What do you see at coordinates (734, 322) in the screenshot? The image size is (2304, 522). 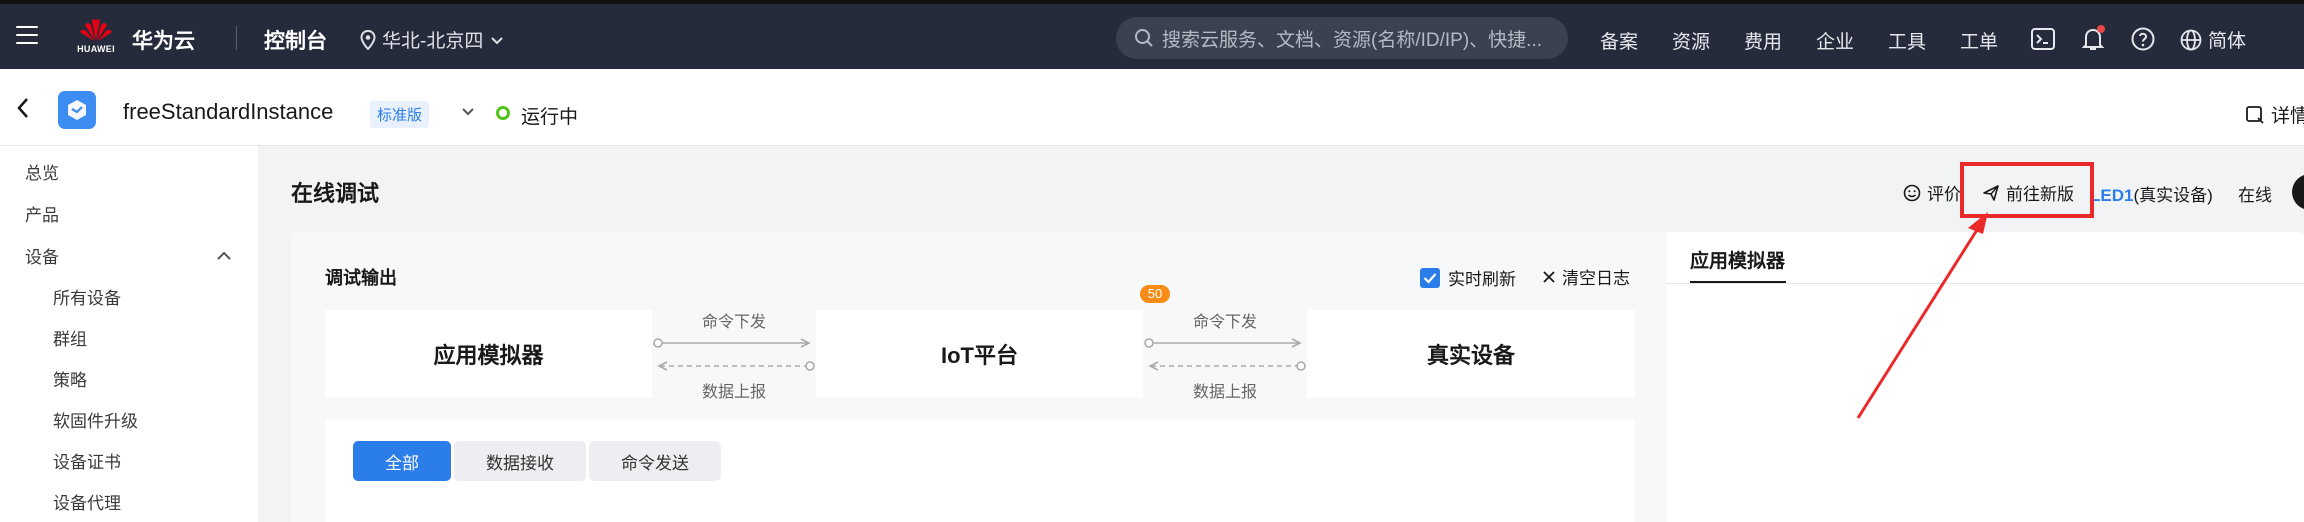 I see `flow-label-command-down-1: 命令下发` at bounding box center [734, 322].